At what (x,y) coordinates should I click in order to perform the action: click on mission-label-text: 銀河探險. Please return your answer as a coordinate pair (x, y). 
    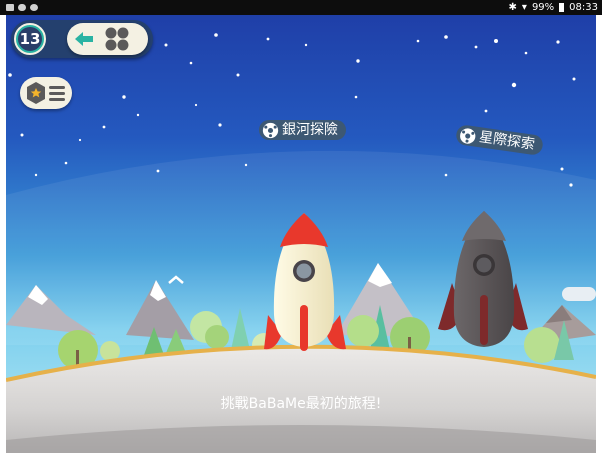
    Looking at the image, I should click on (310, 130).